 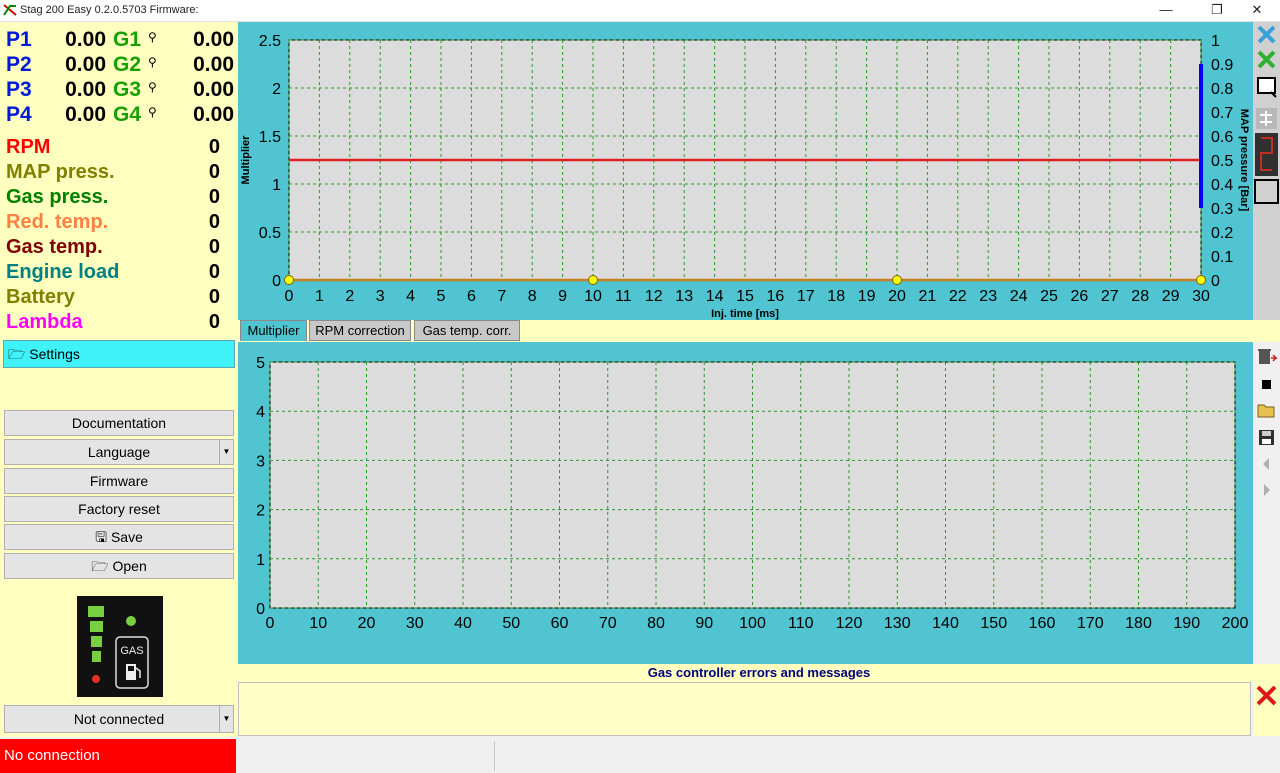 I want to click on x-tick-label: 19, so click(x=867, y=296).